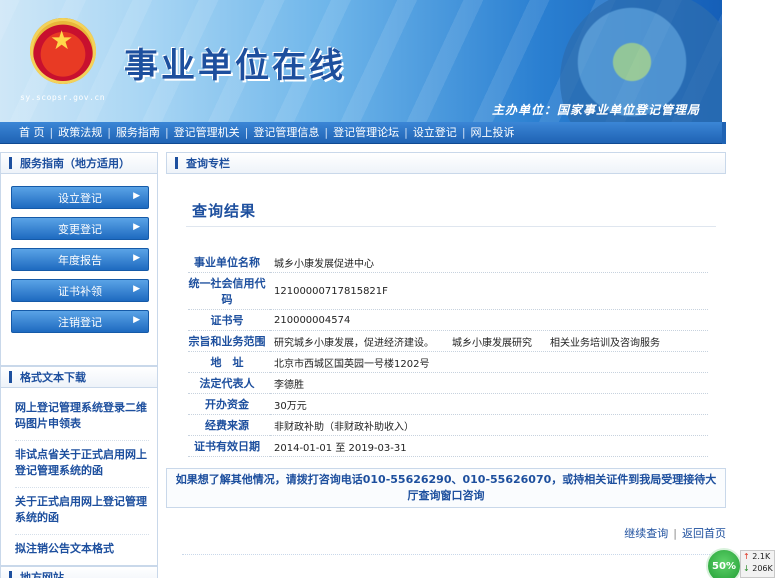  I want to click on field-label: 宗旨和业务范围, so click(229, 341).